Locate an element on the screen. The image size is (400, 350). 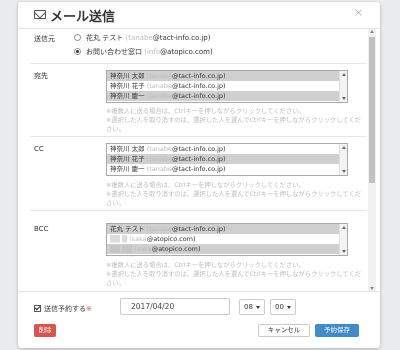
radio-button is located at coordinates (77, 37).